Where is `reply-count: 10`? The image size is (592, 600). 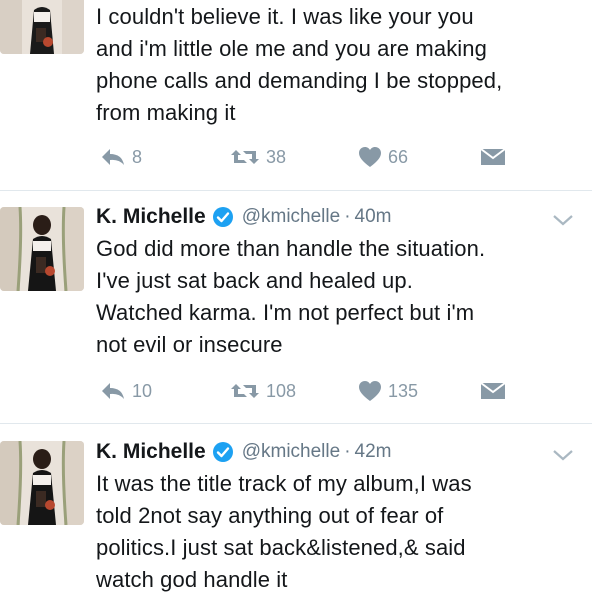
reply-count: 10 is located at coordinates (142, 390).